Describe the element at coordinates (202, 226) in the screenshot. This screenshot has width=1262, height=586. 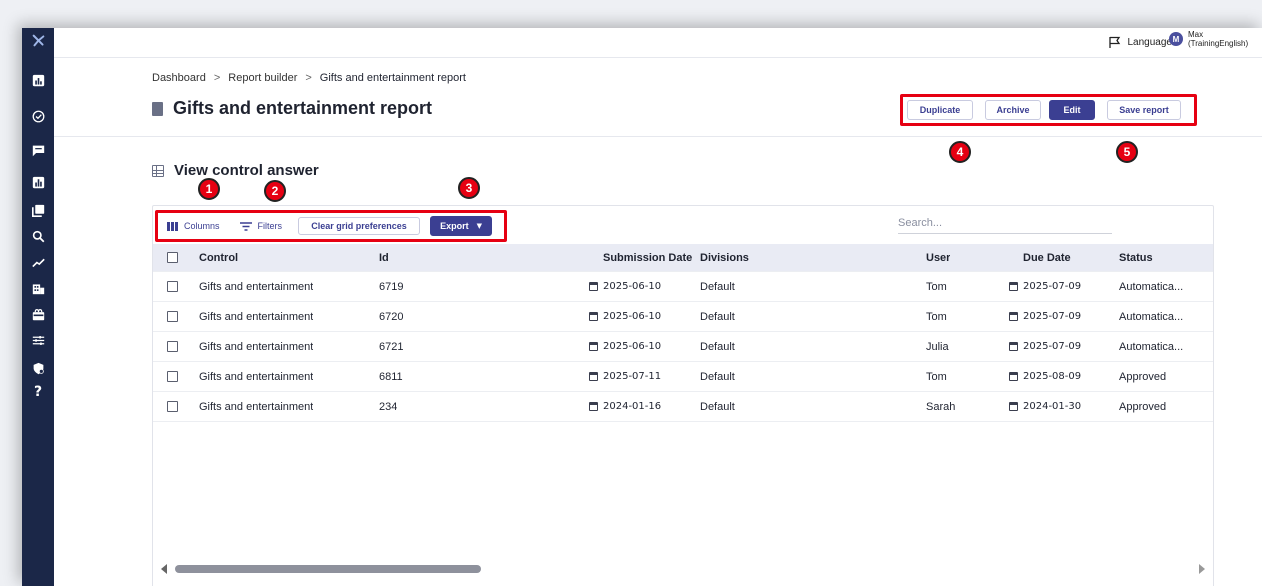
I see `columns-label: Columns` at that location.